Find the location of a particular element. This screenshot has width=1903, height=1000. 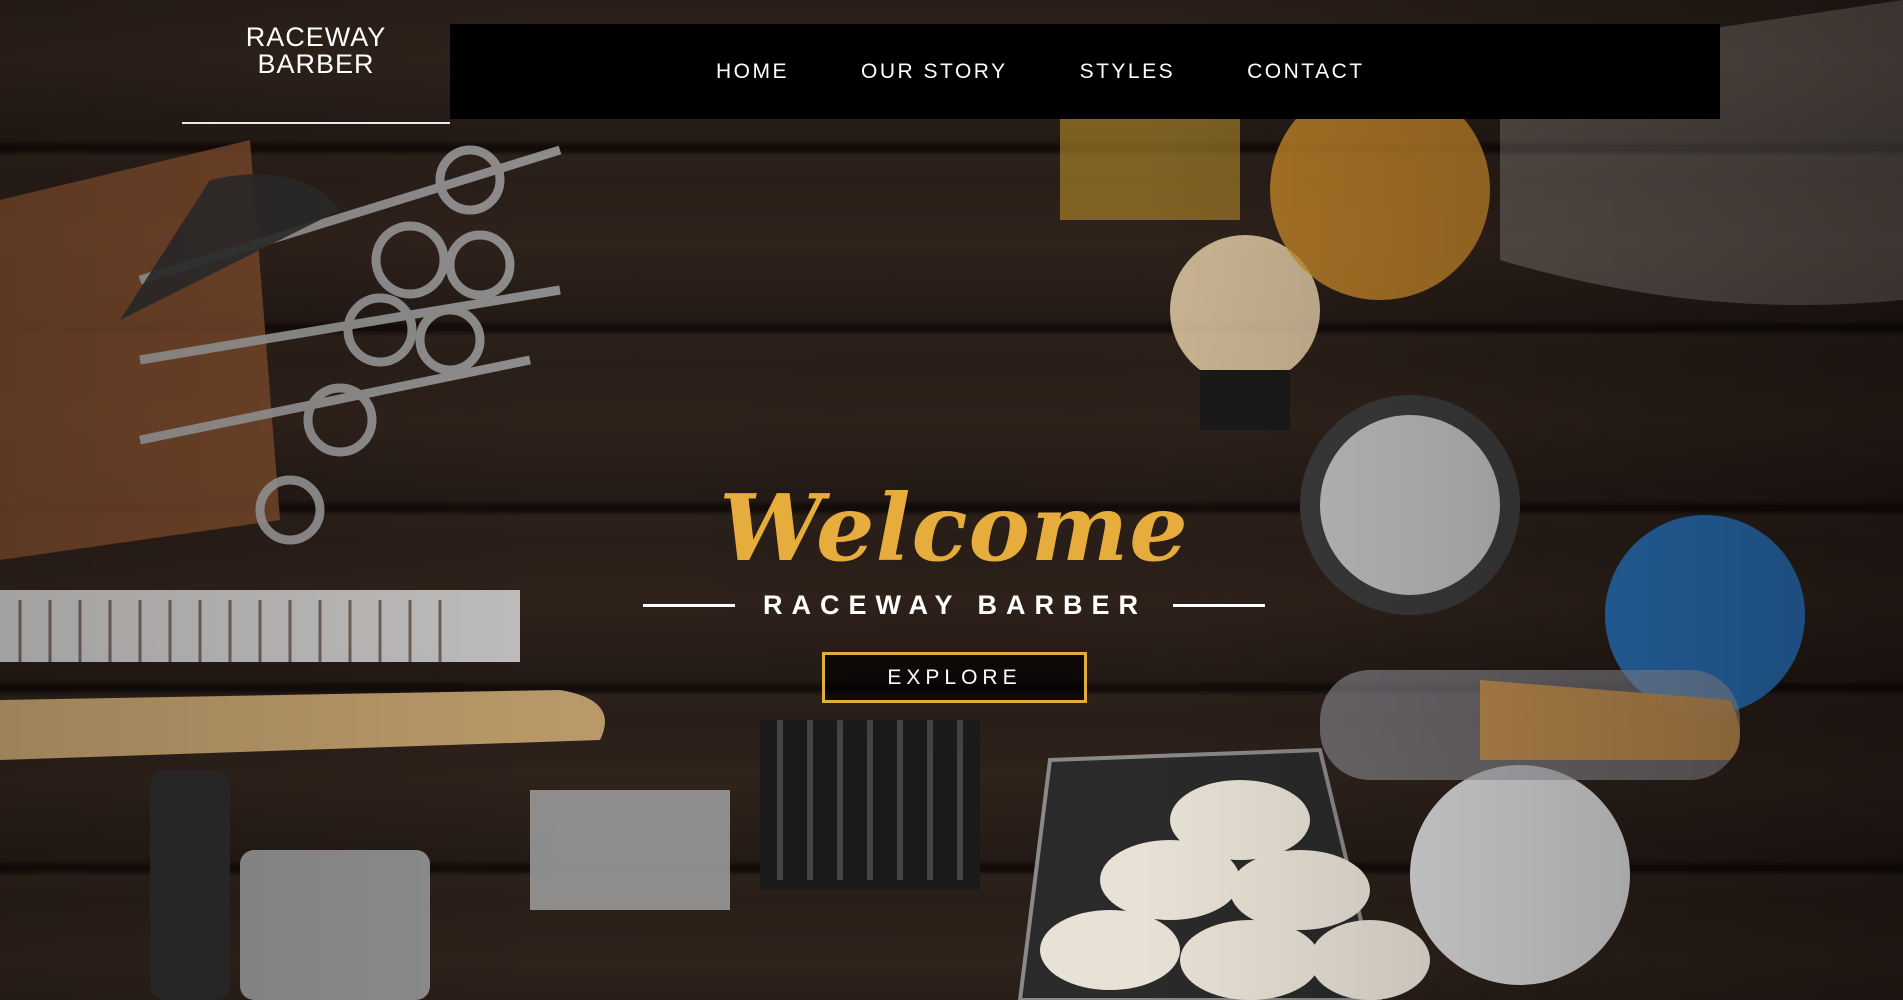

hero-title: Welcome is located at coordinates (954, 528).